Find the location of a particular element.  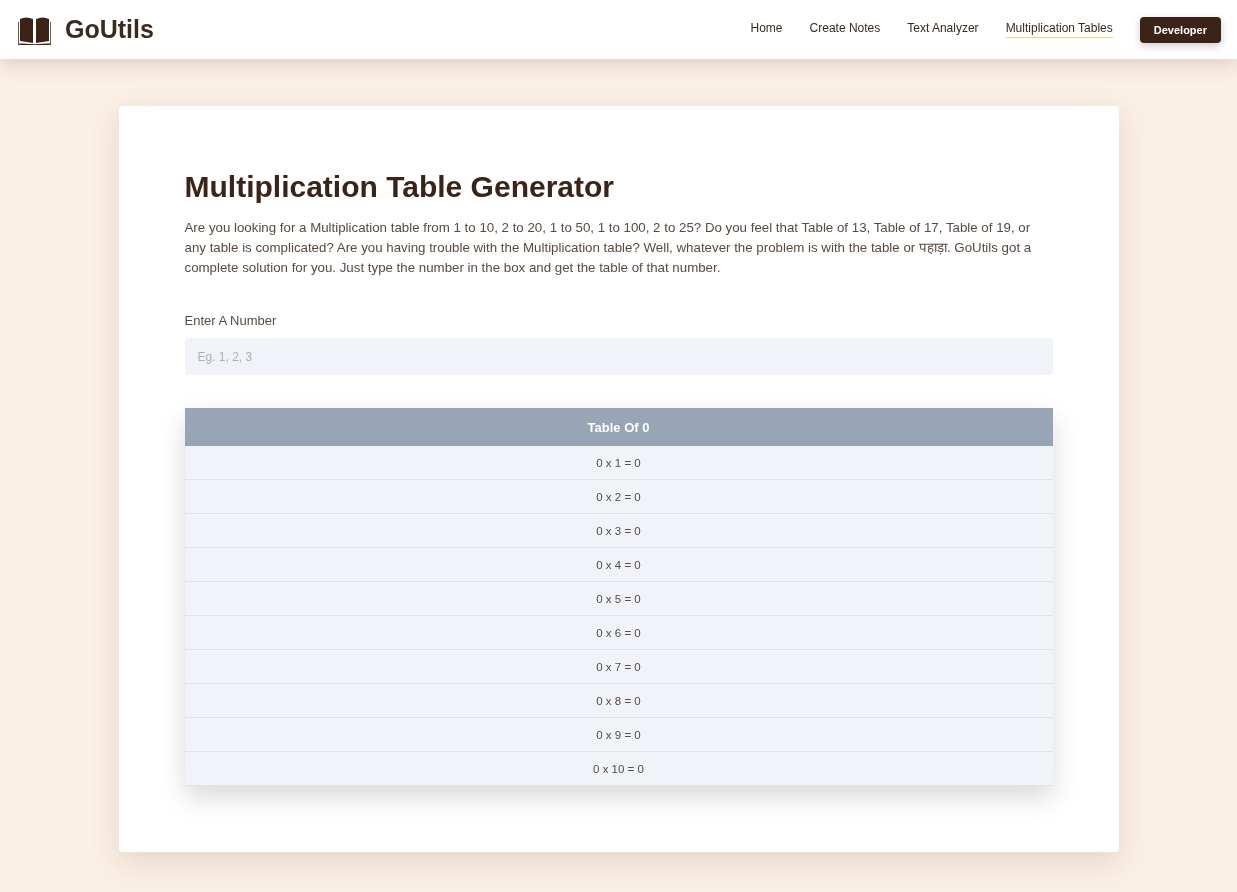

table-row: 0 x 1 = 0 is located at coordinates (618, 463).